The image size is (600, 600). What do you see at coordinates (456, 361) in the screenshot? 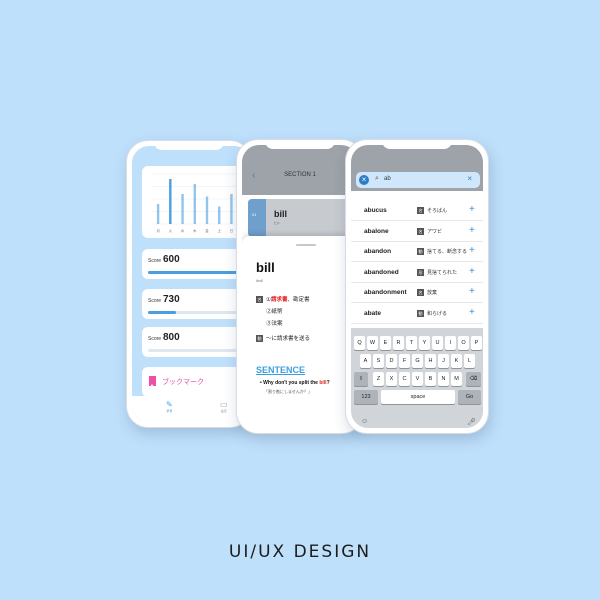
I see `key-k: K` at bounding box center [456, 361].